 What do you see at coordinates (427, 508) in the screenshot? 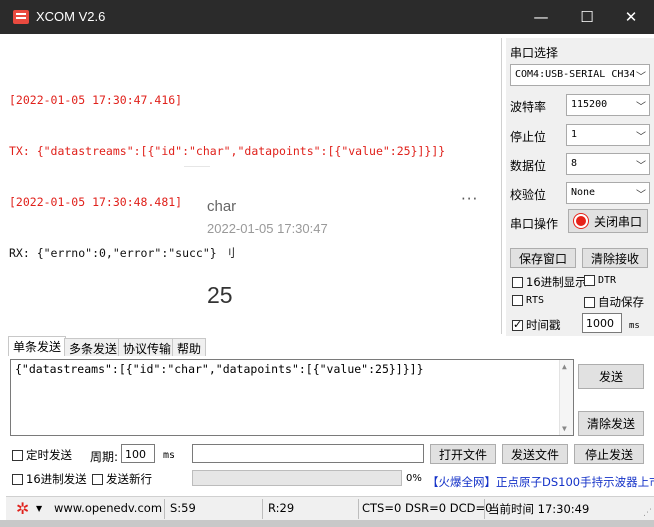
I see `line-signals: CTS=0 DSR=0 DCD=0` at bounding box center [427, 508].